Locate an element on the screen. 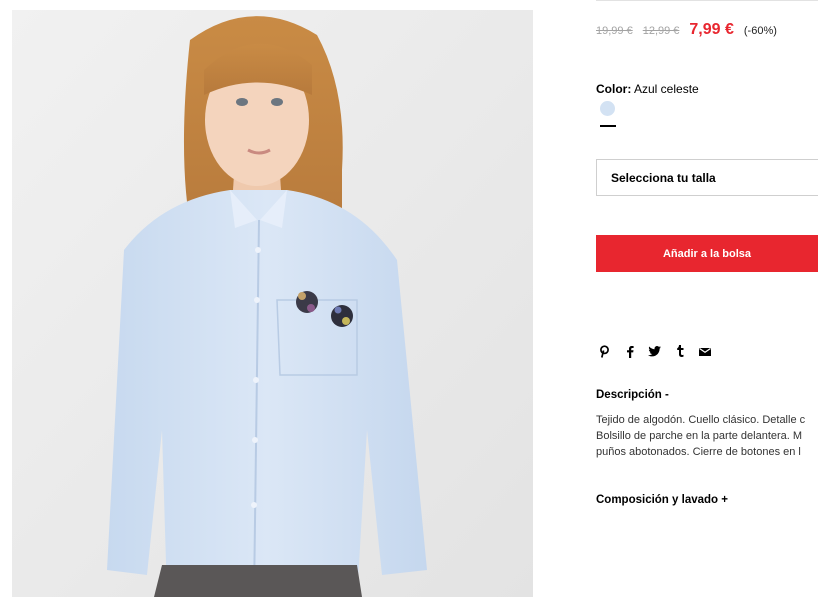 The width and height of the screenshot is (818, 597). color-label: Color: Azul celeste is located at coordinates (647, 89).